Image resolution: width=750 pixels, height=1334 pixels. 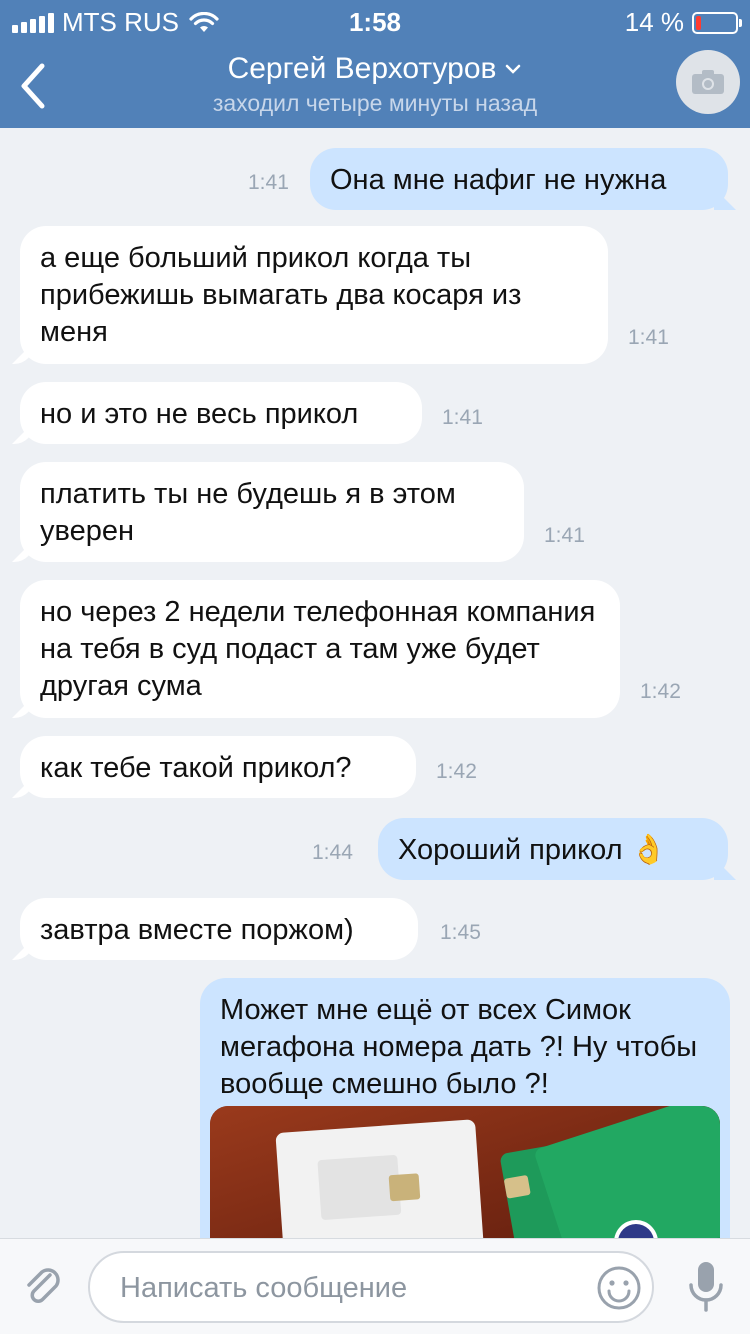 I want to click on smiley-icon, so click(x=619, y=1288).